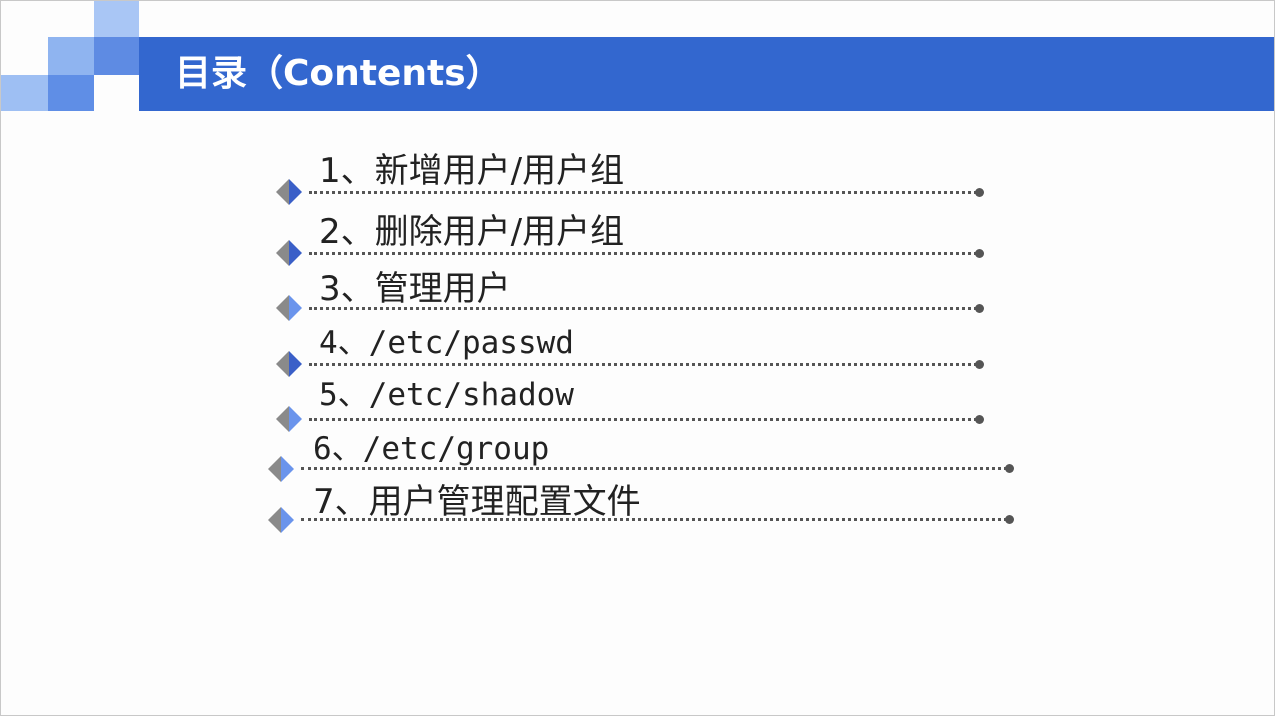  Describe the element at coordinates (654, 335) in the screenshot. I see `toc-item-4: 4、/etc/passwd` at that location.